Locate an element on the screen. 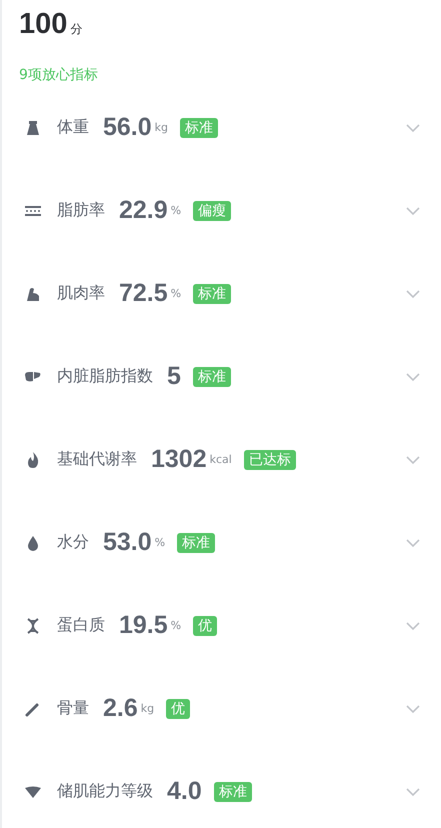  summary-text: 9项放心指标 is located at coordinates (59, 75).